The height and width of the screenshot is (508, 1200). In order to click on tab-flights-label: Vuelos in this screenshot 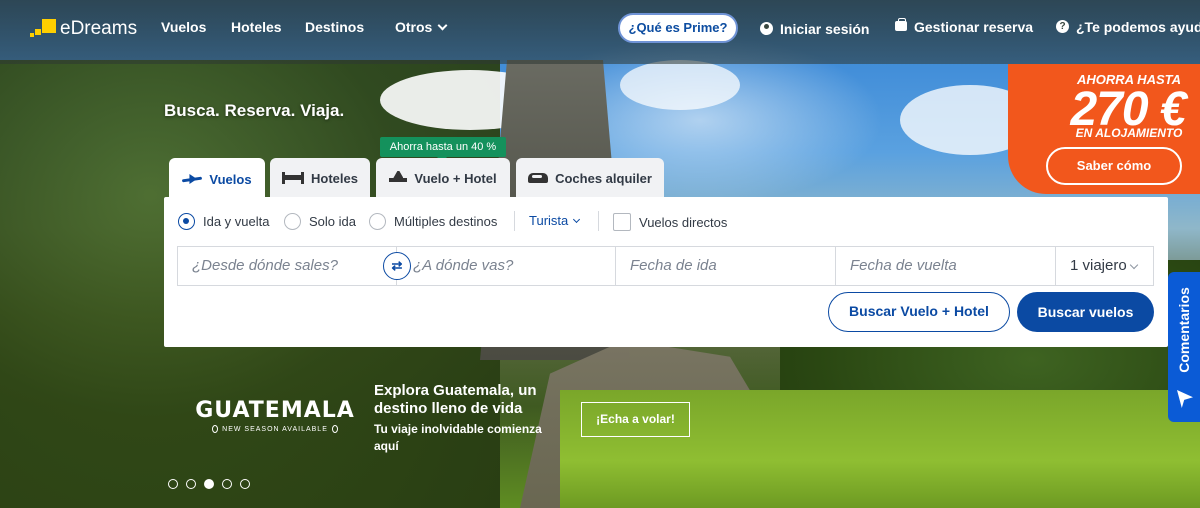, I will do `click(230, 179)`.